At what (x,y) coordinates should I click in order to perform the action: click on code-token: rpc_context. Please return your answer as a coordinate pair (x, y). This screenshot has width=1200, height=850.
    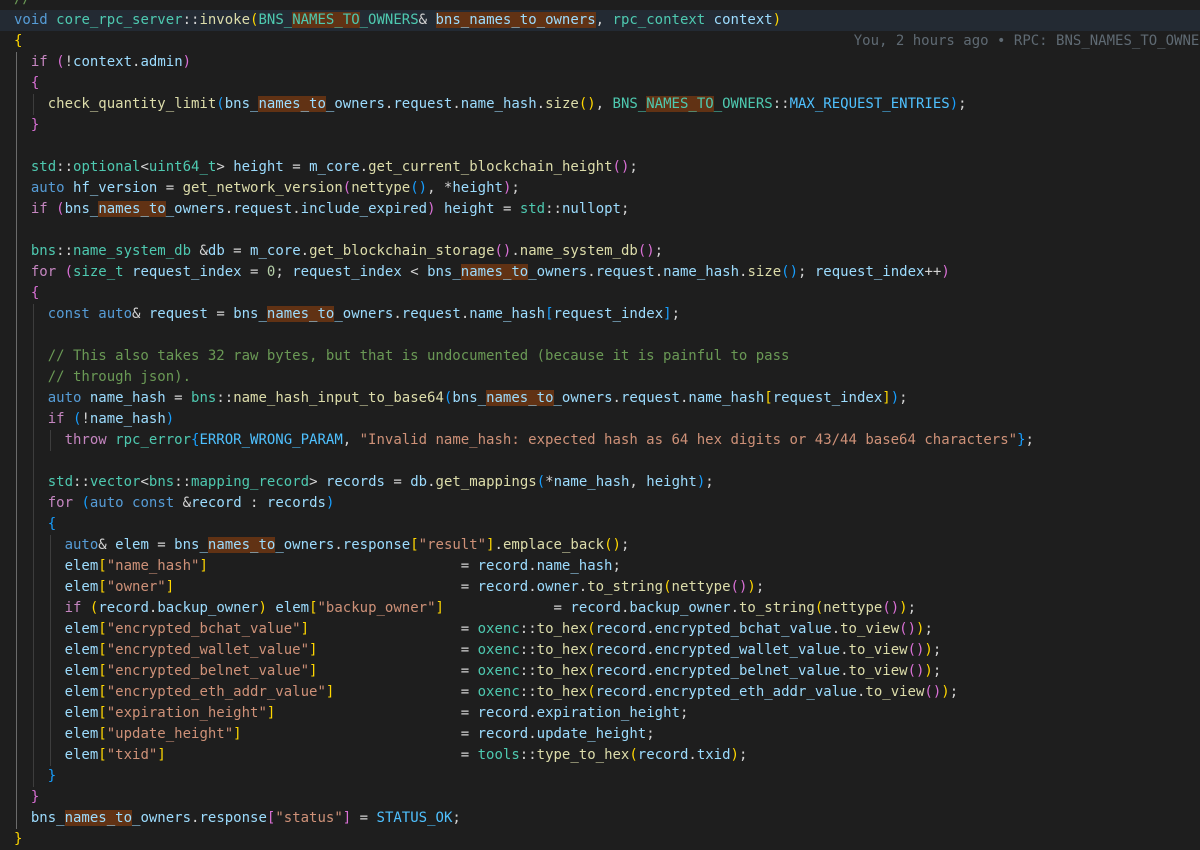
    Looking at the image, I should click on (663, 20).